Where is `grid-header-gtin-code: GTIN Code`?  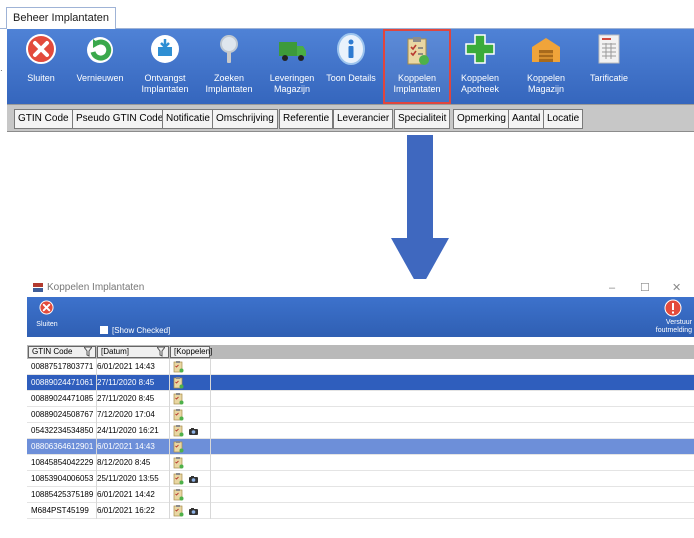
grid-header-gtin-code: GTIN Code is located at coordinates (62, 352).